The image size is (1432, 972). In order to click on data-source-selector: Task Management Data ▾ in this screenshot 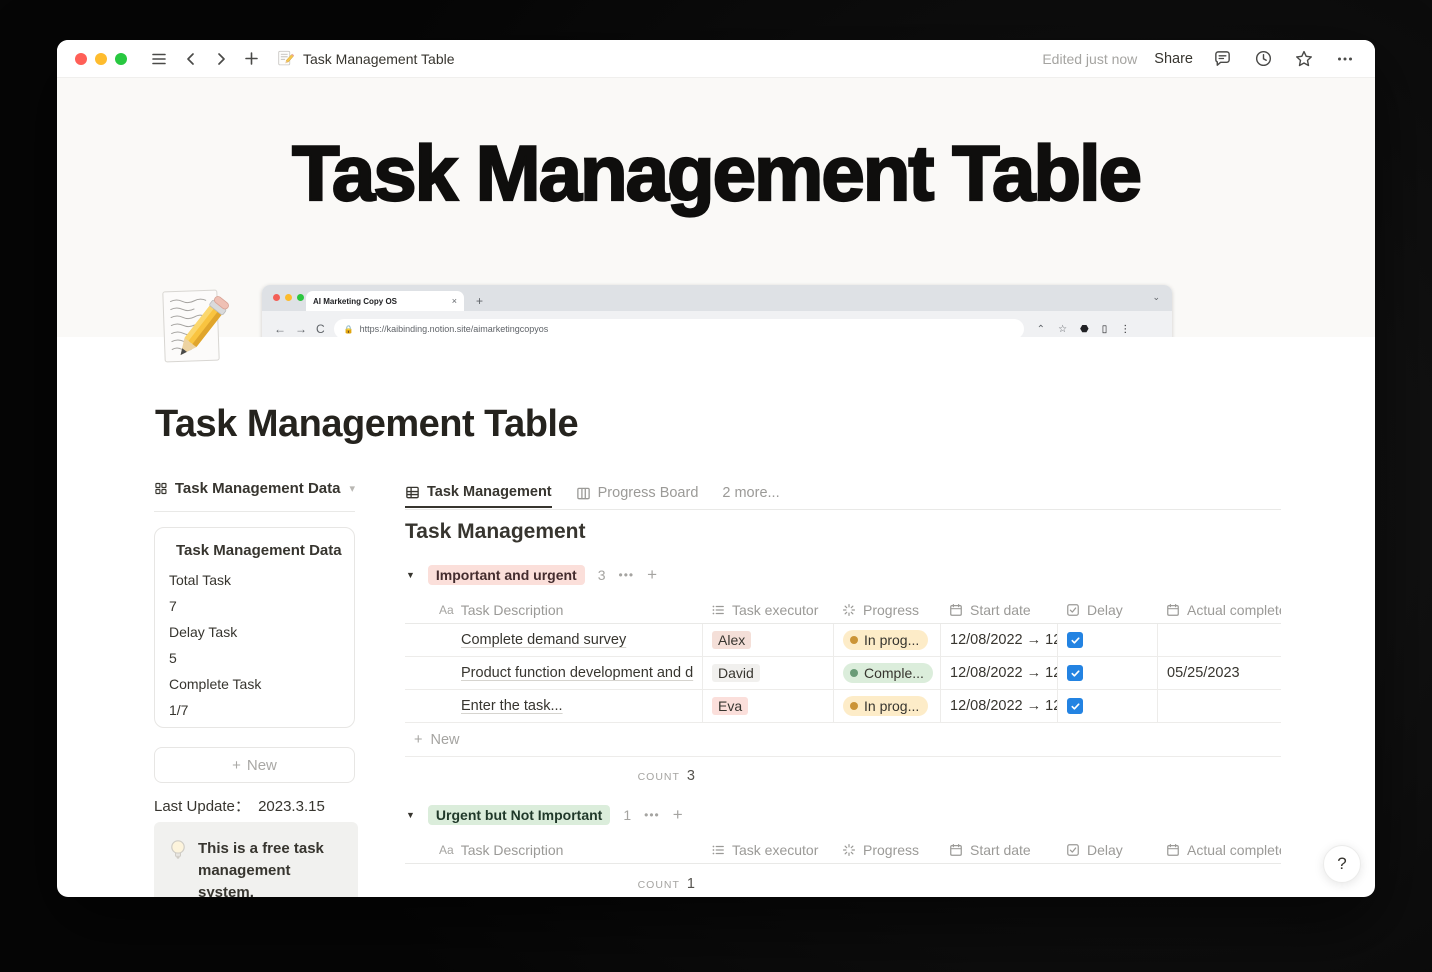, I will do `click(254, 488)`.